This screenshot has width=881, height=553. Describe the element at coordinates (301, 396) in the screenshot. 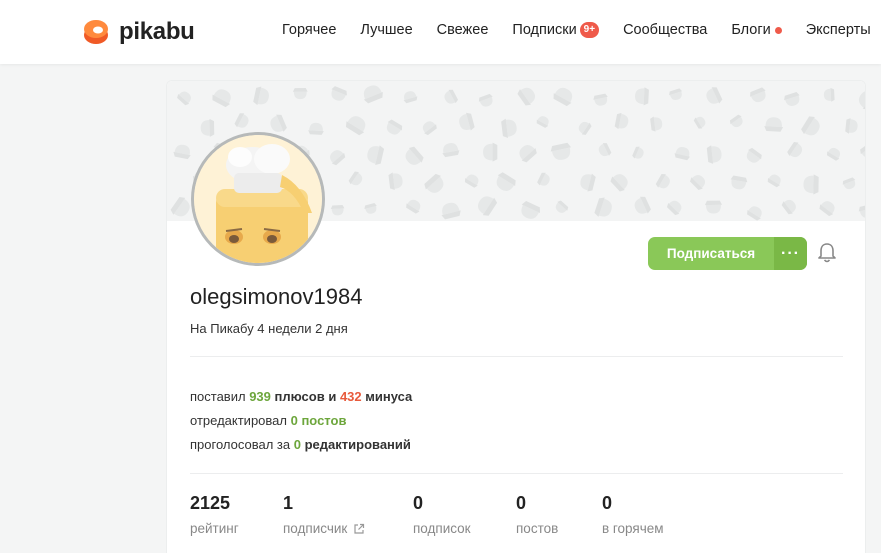

I see `activity-line-votes: поставил 939 плюсов и 432 минуса` at that location.